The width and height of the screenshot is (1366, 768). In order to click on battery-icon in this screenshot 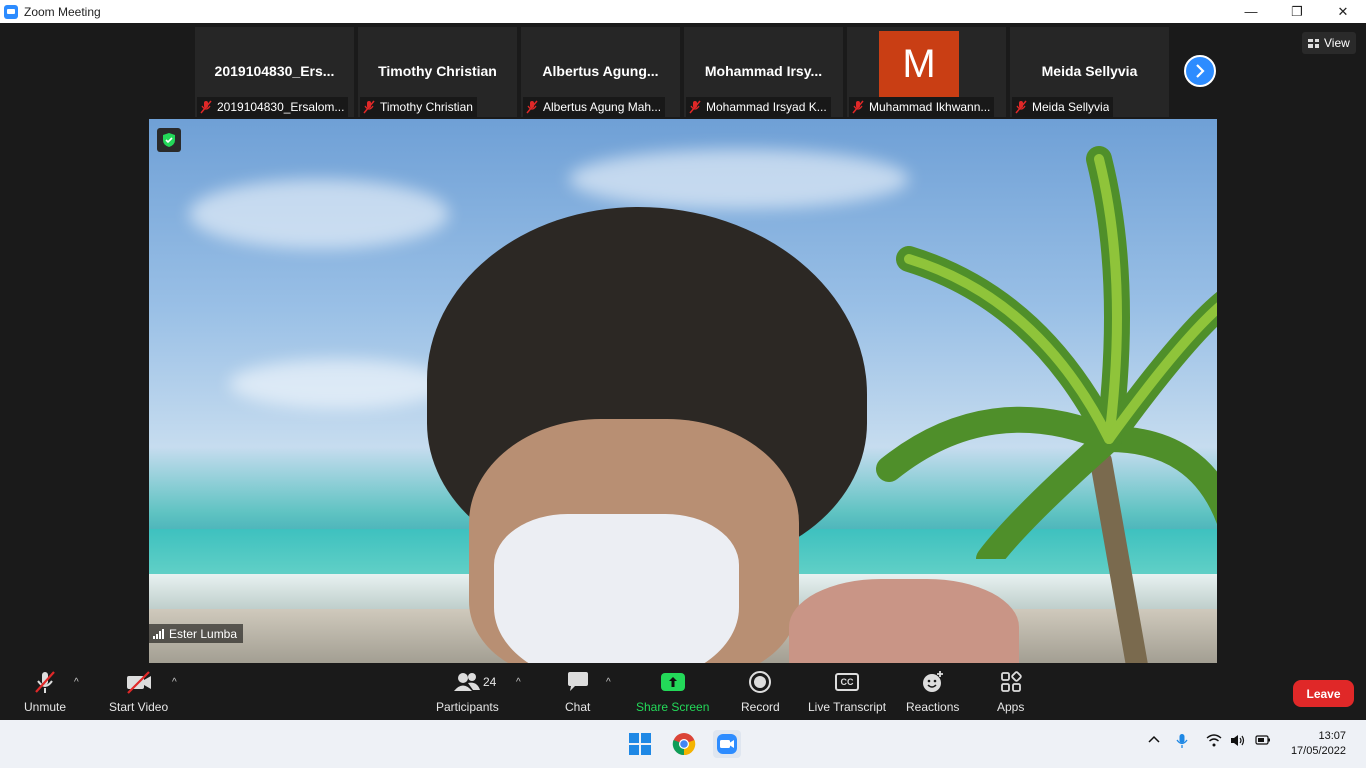, I will do `click(1263, 741)`.